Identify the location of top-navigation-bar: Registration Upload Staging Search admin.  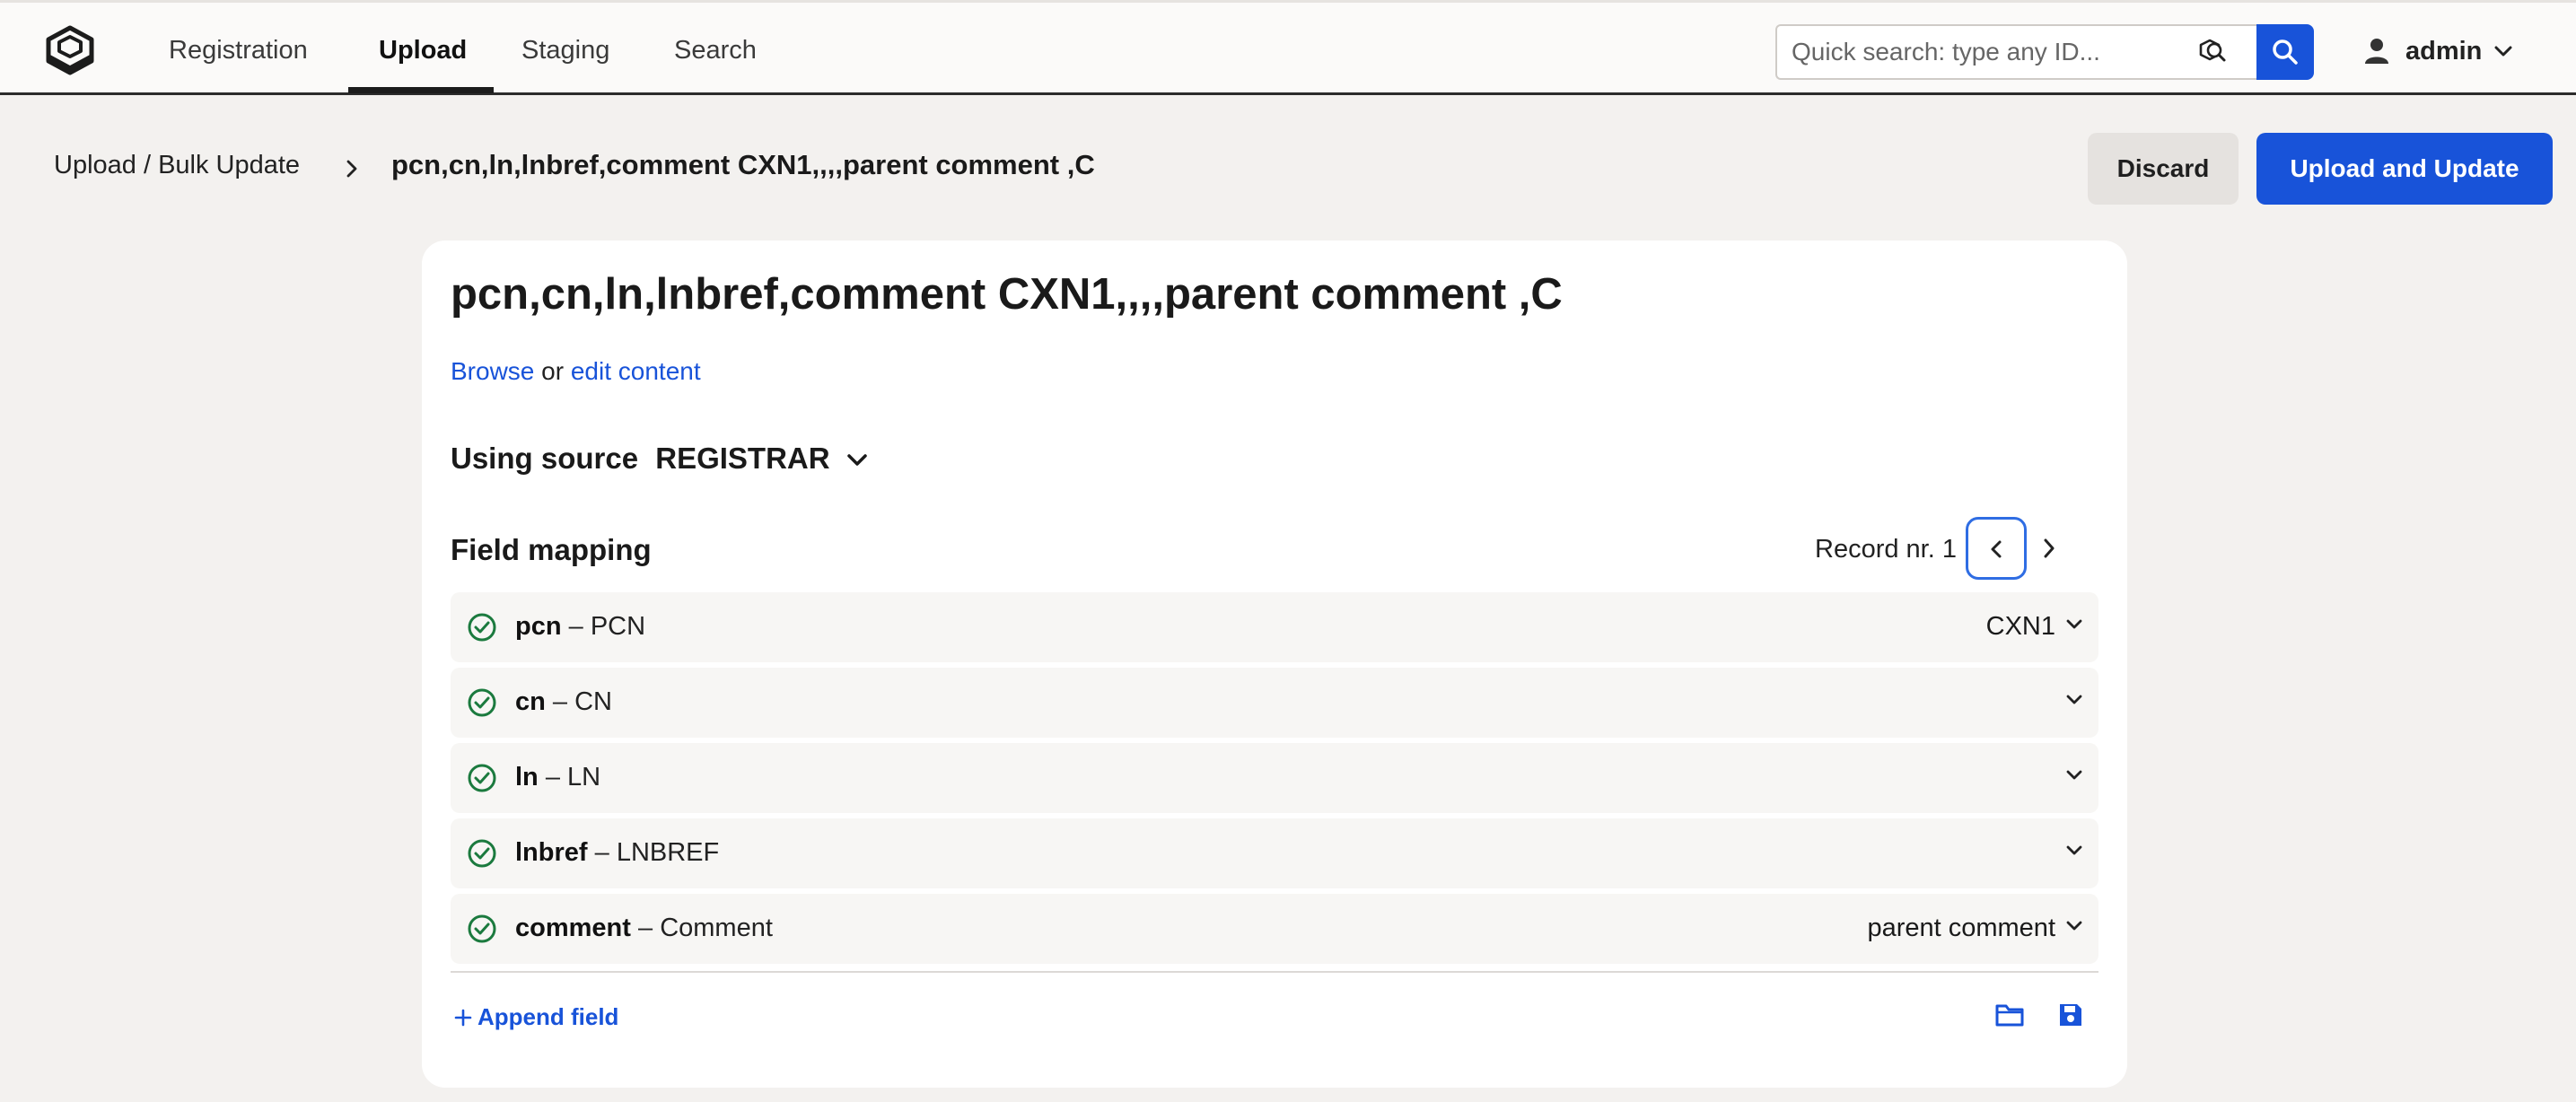
(1288, 47).